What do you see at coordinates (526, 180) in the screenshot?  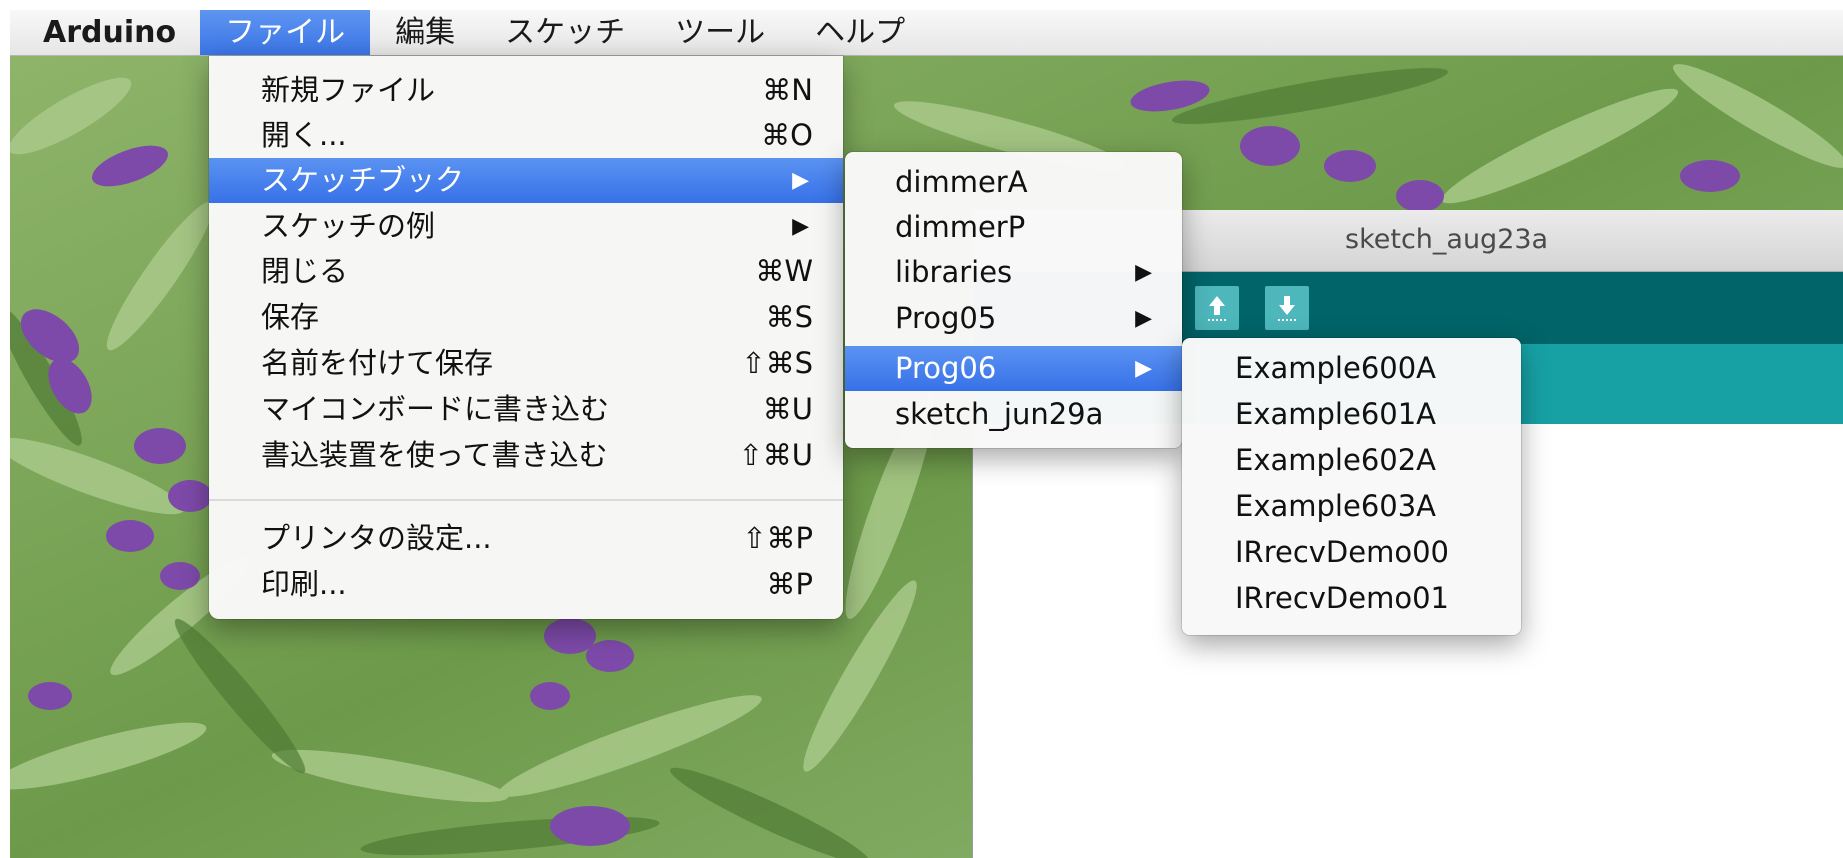 I see `menu-item-sketchbook: スケッチブック ▶` at bounding box center [526, 180].